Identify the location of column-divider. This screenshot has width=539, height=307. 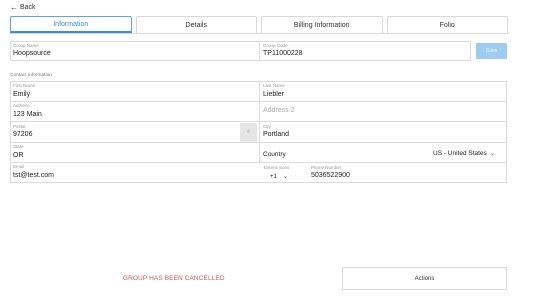
(259, 121).